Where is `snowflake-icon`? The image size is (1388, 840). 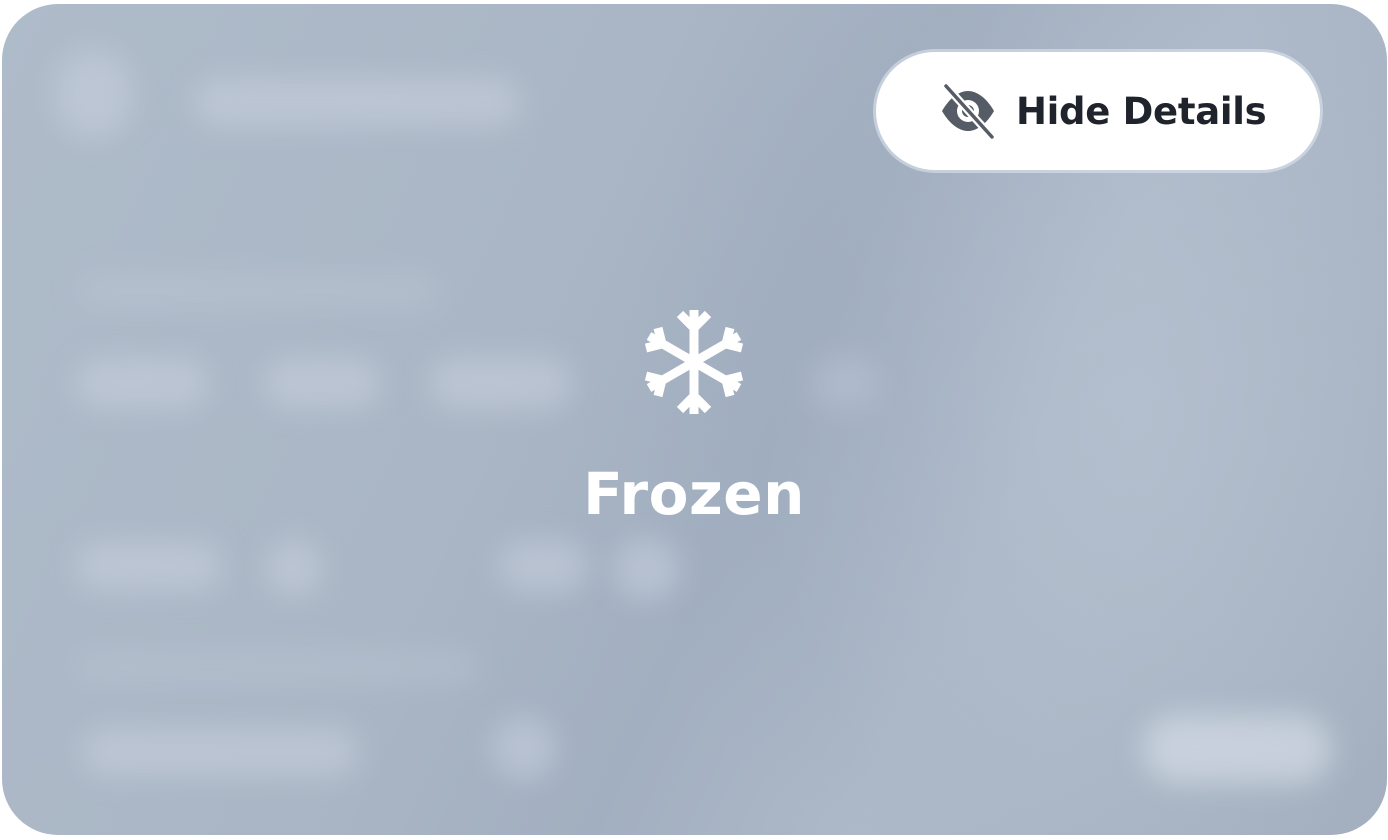
snowflake-icon is located at coordinates (694, 362).